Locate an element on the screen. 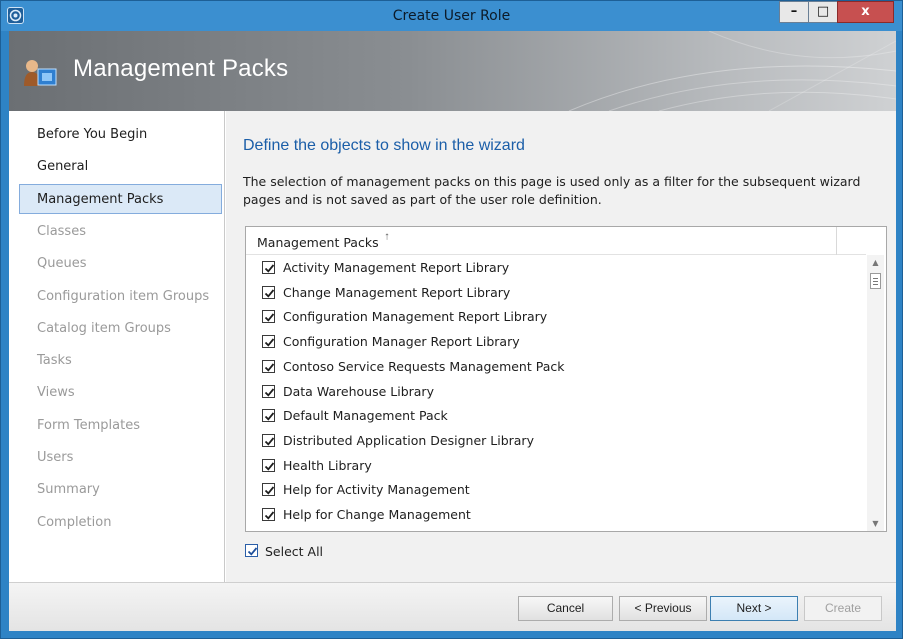 The height and width of the screenshot is (639, 903). list-item: Help for Change Management is located at coordinates (556, 514).